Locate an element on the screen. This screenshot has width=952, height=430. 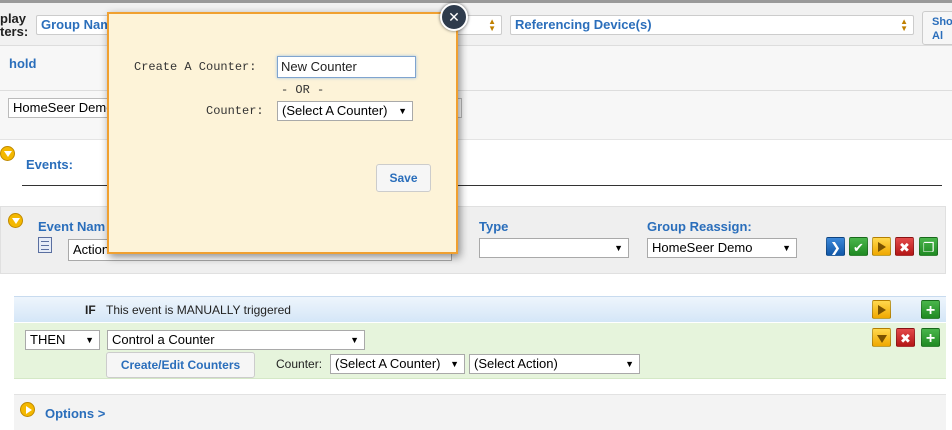
action-type-select: Control a Counter ▼ is located at coordinates (236, 340).